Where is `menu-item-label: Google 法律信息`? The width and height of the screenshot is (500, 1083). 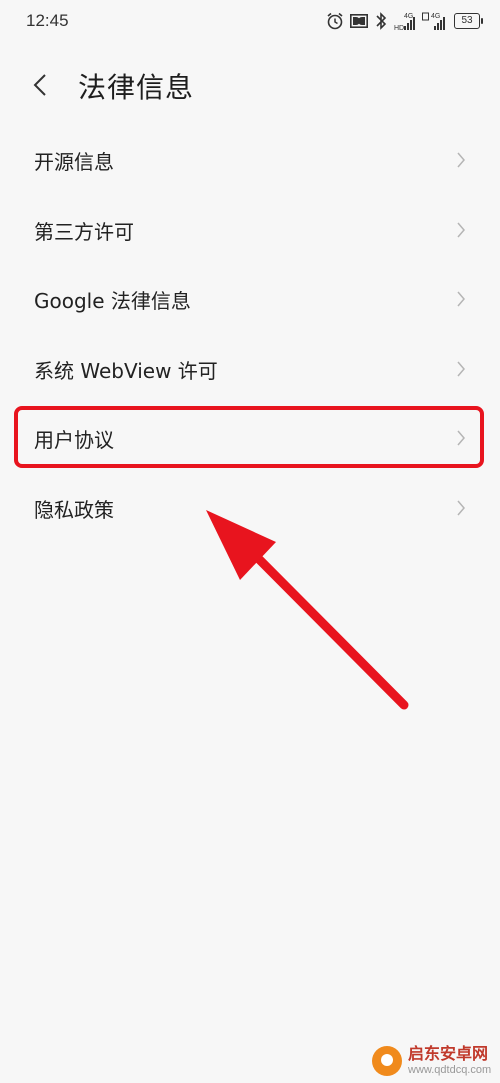
menu-item-label: Google 法律信息 is located at coordinates (112, 301).